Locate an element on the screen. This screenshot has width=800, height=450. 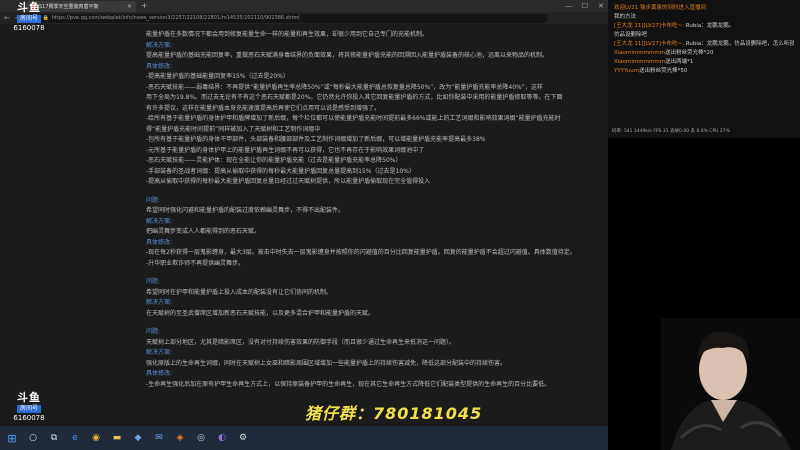
explorer-icon: ▬ is located at coordinates (117, 438).